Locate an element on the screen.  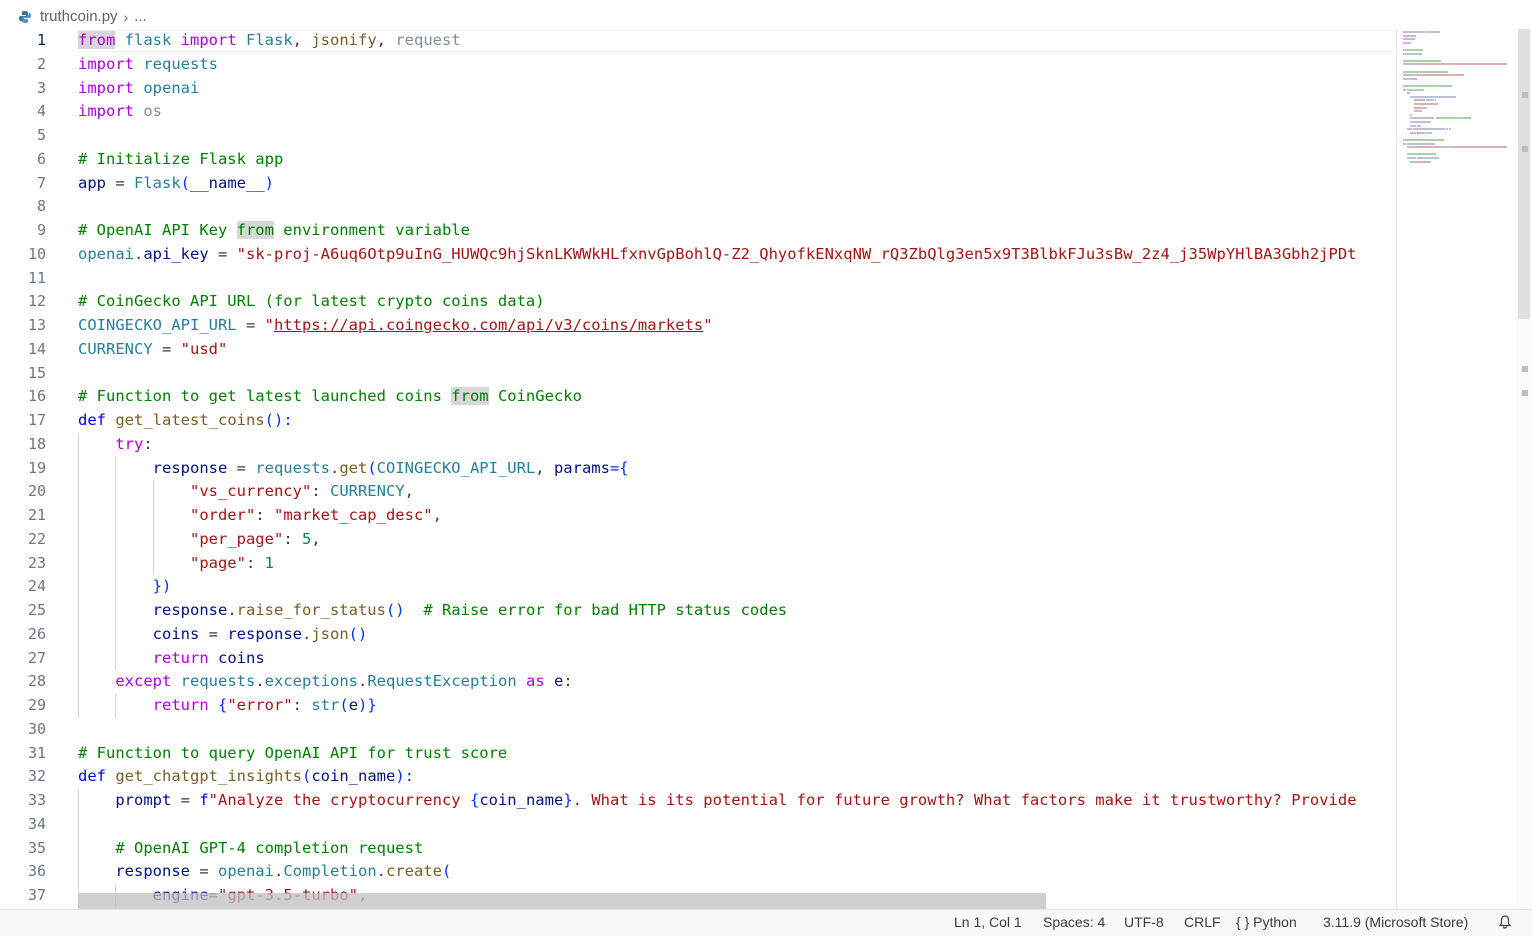
code-token: import is located at coordinates (106, 63).